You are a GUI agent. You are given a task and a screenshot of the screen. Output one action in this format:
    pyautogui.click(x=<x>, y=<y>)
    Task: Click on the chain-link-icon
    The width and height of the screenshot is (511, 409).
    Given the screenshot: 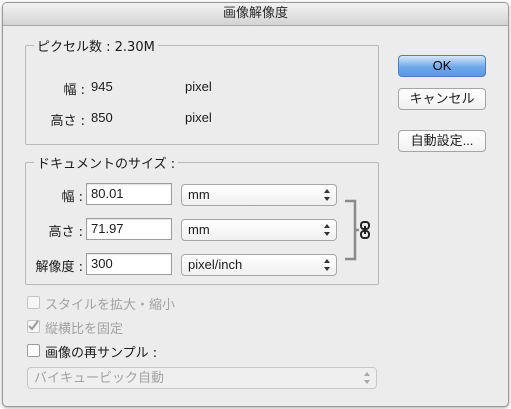 What is the action you would take?
    pyautogui.click(x=365, y=230)
    